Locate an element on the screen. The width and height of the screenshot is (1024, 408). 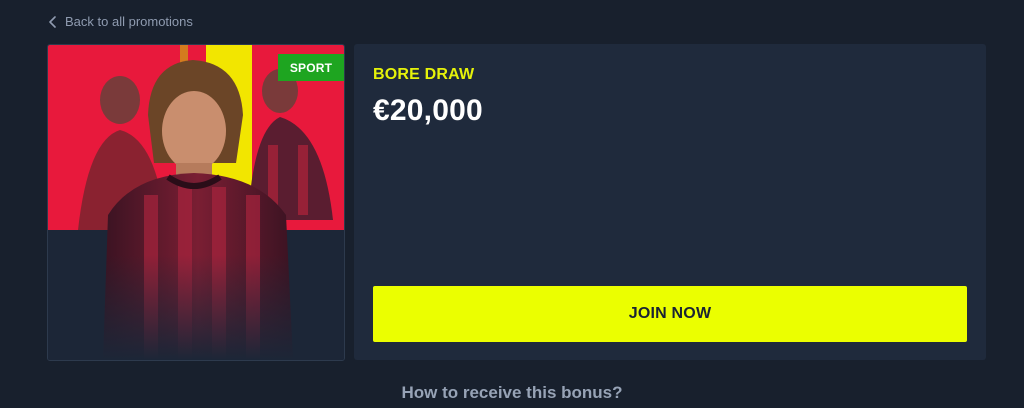
promotion-title: BORE DRAW is located at coordinates (424, 74).